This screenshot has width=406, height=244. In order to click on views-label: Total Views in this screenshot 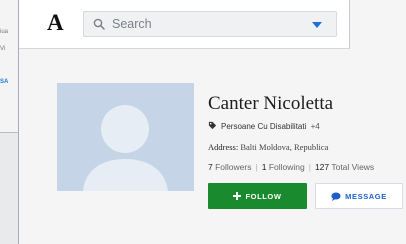, I will do `click(353, 167)`.